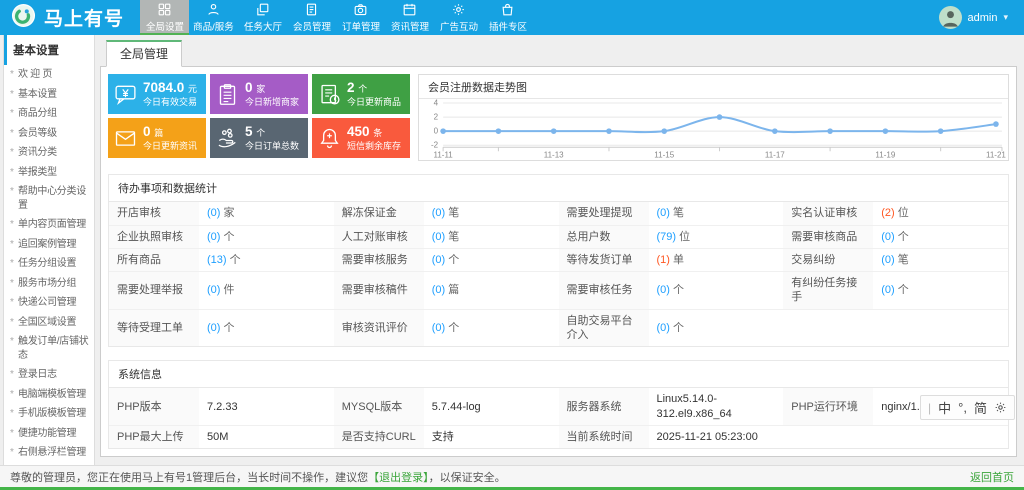  What do you see at coordinates (170, 87) in the screenshot?
I see `stat-value: 7084.0 元` at bounding box center [170, 87].